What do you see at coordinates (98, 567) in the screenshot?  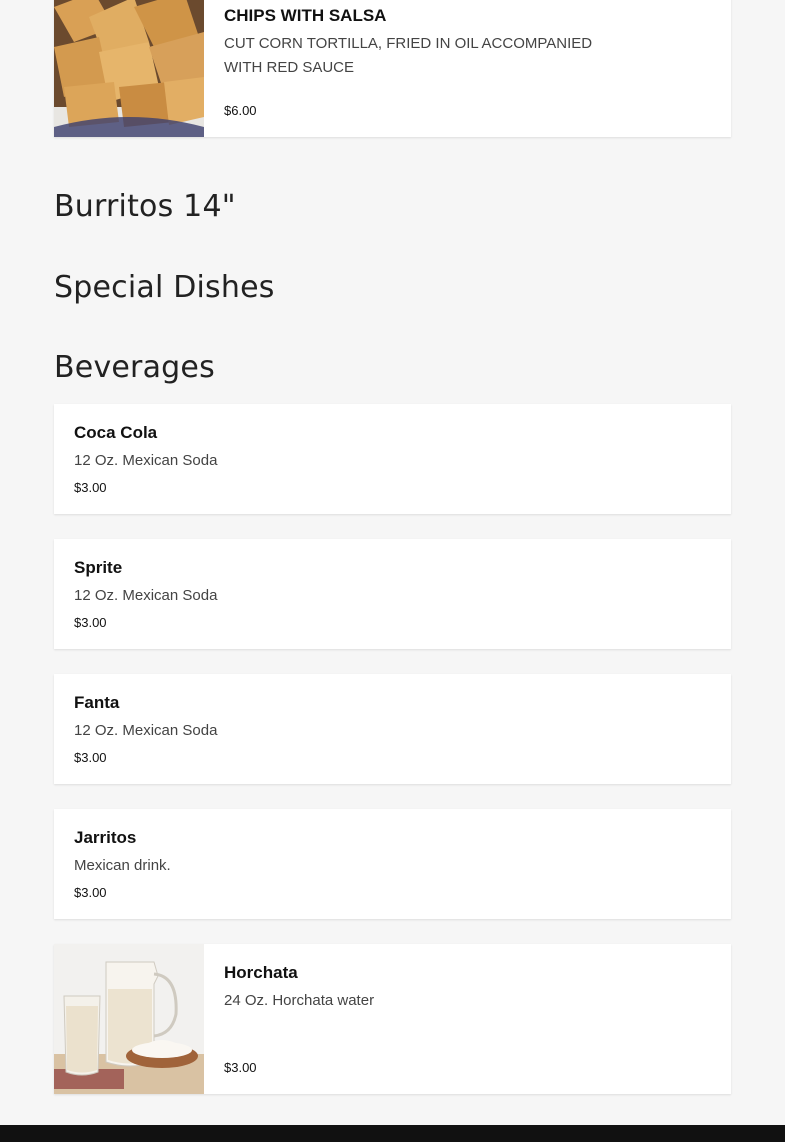 I see `item-name: Sprite` at bounding box center [98, 567].